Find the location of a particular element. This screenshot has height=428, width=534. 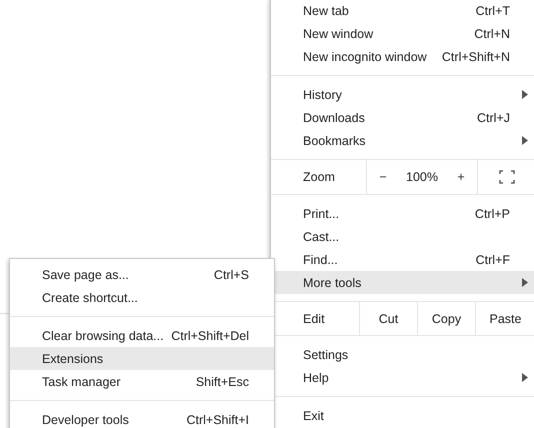

edit-action-button: Cut is located at coordinates (388, 318).